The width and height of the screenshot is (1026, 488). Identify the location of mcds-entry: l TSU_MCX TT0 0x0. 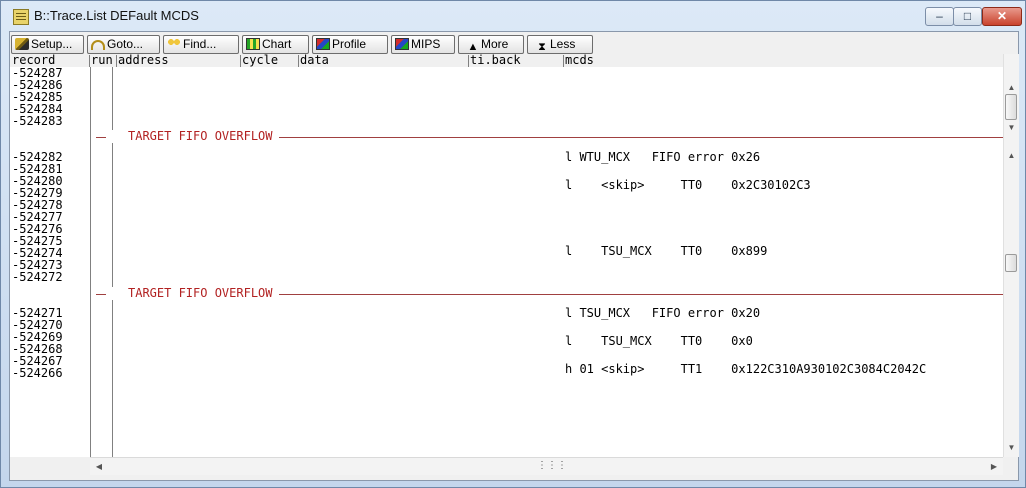
(659, 341).